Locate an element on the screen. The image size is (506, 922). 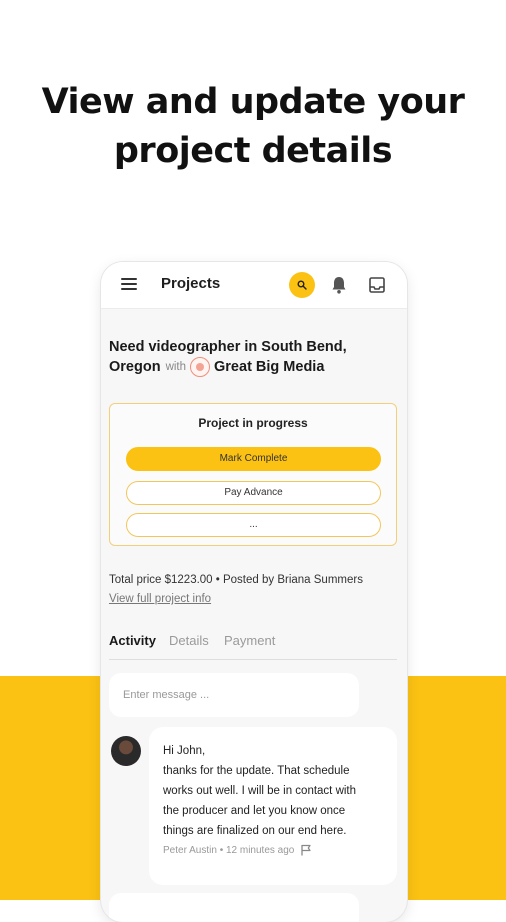
app-bar: Projects is located at coordinates (254, 285).